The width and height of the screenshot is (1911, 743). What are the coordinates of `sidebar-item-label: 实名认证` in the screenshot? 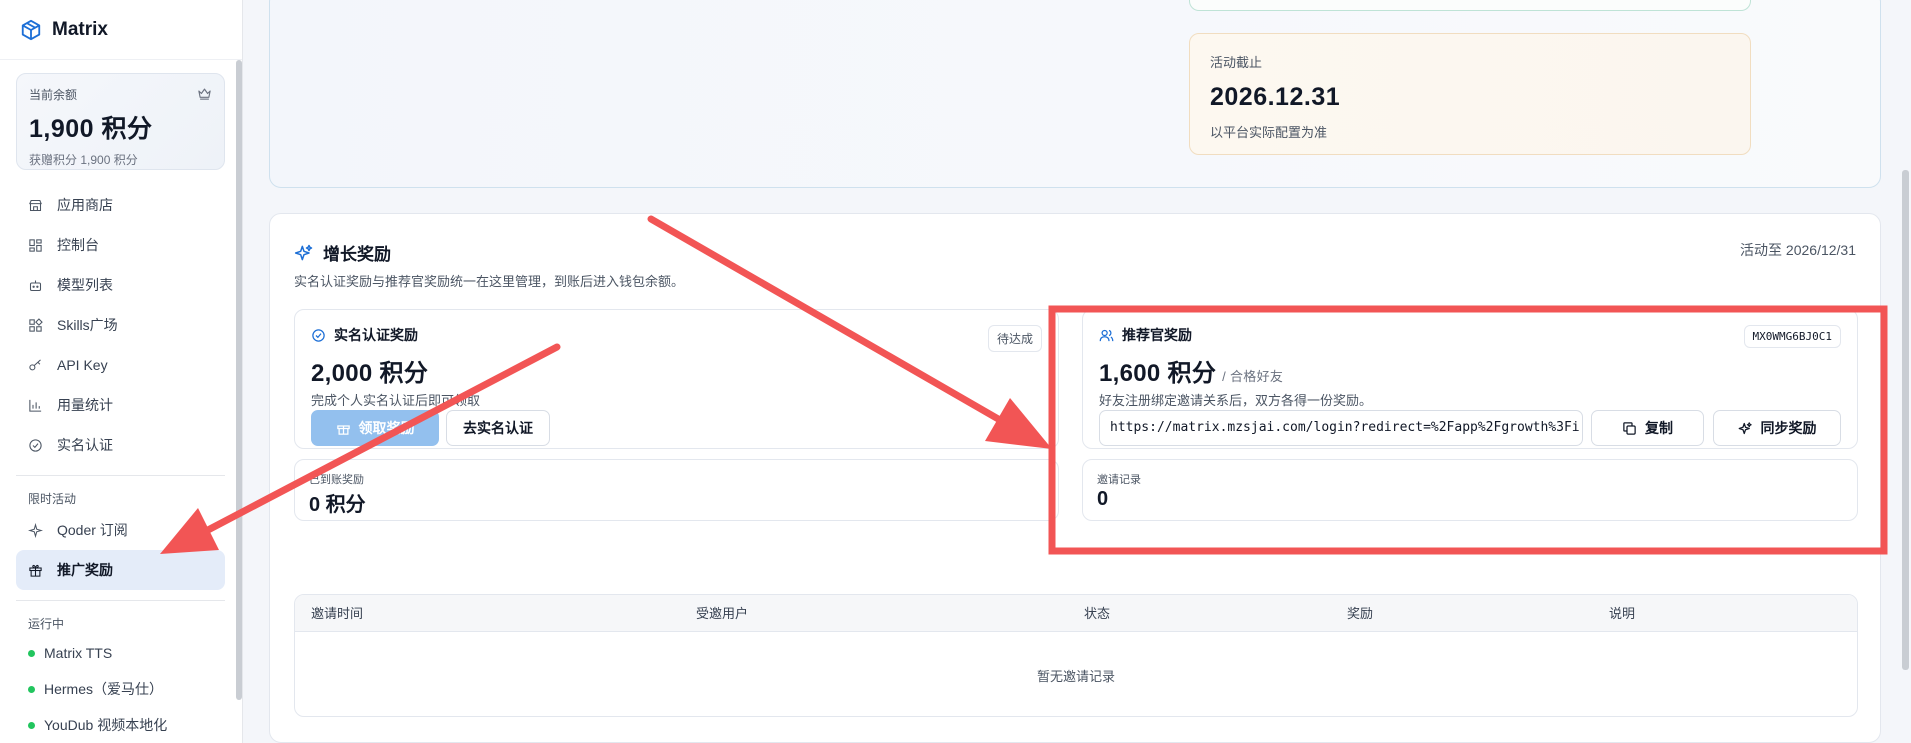 It's located at (85, 445).